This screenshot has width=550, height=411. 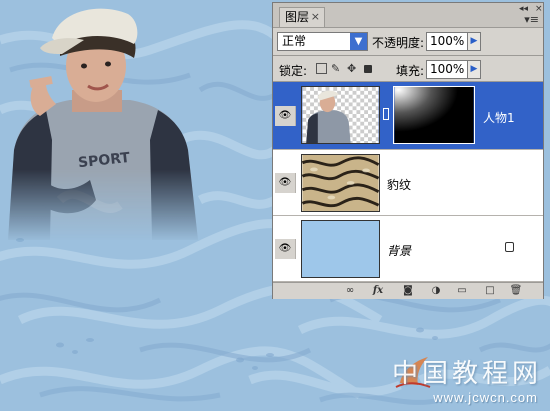 What do you see at coordinates (340, 115) in the screenshot?
I see `layer-thumbnail-person` at bounding box center [340, 115].